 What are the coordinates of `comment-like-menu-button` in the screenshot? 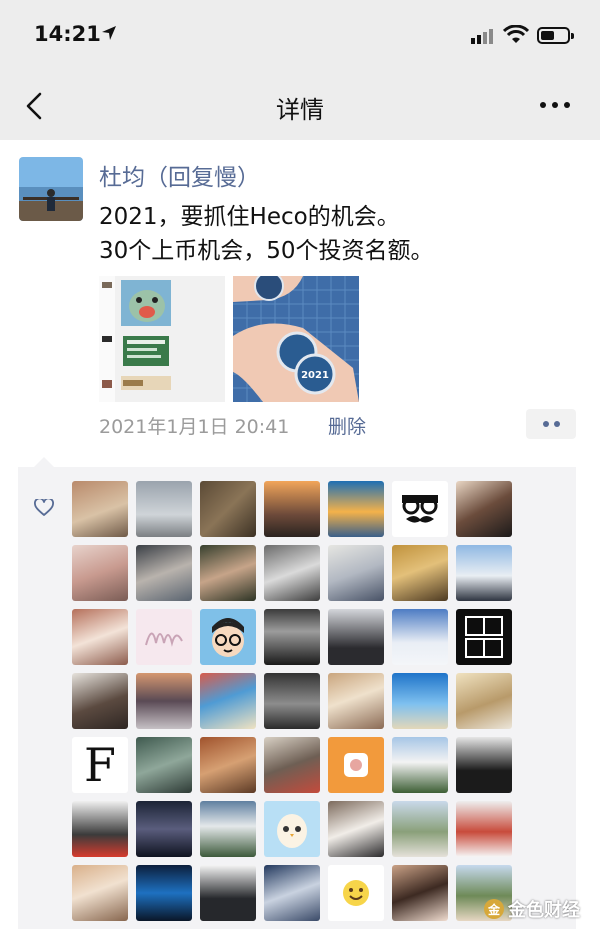 It's located at (551, 424).